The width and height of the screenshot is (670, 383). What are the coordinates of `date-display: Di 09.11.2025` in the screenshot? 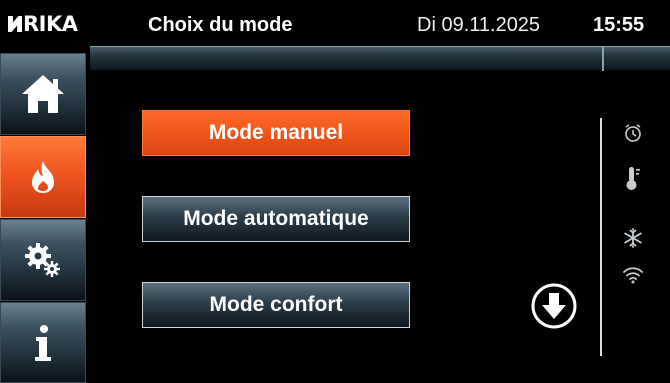 It's located at (479, 25).